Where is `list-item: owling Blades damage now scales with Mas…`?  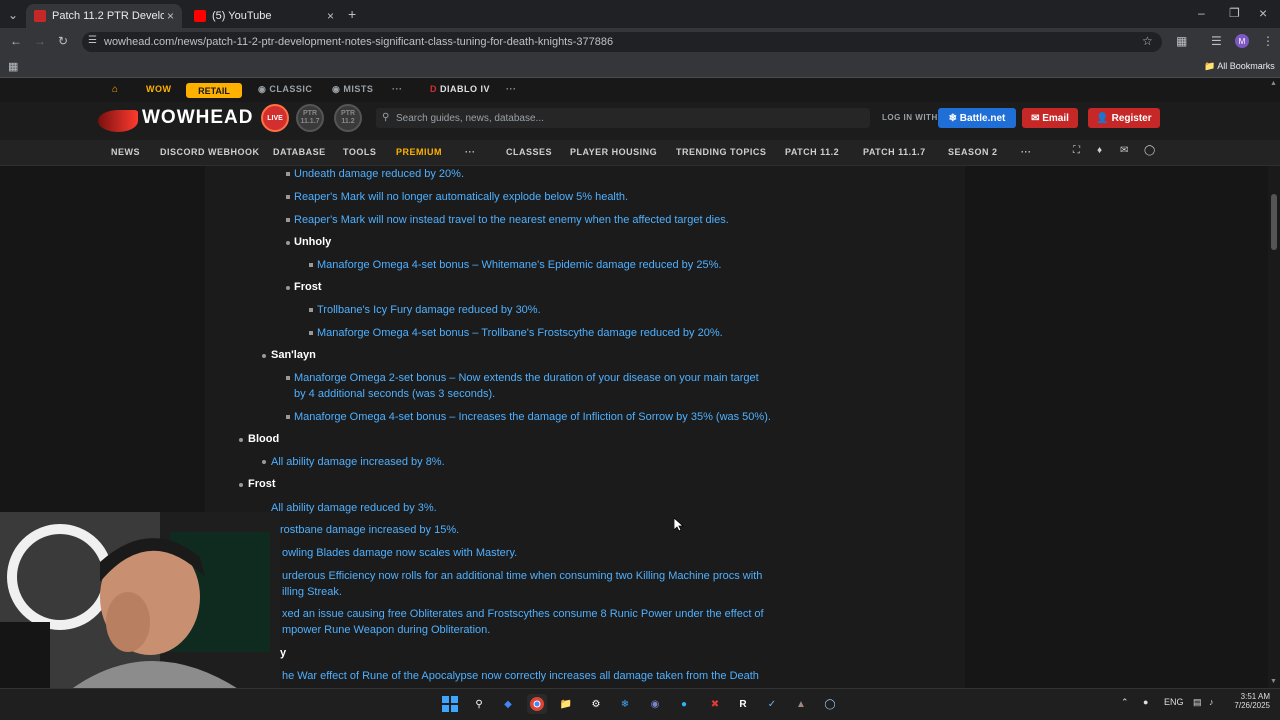
list-item: owling Blades damage now scales with Mas… is located at coordinates (399, 553).